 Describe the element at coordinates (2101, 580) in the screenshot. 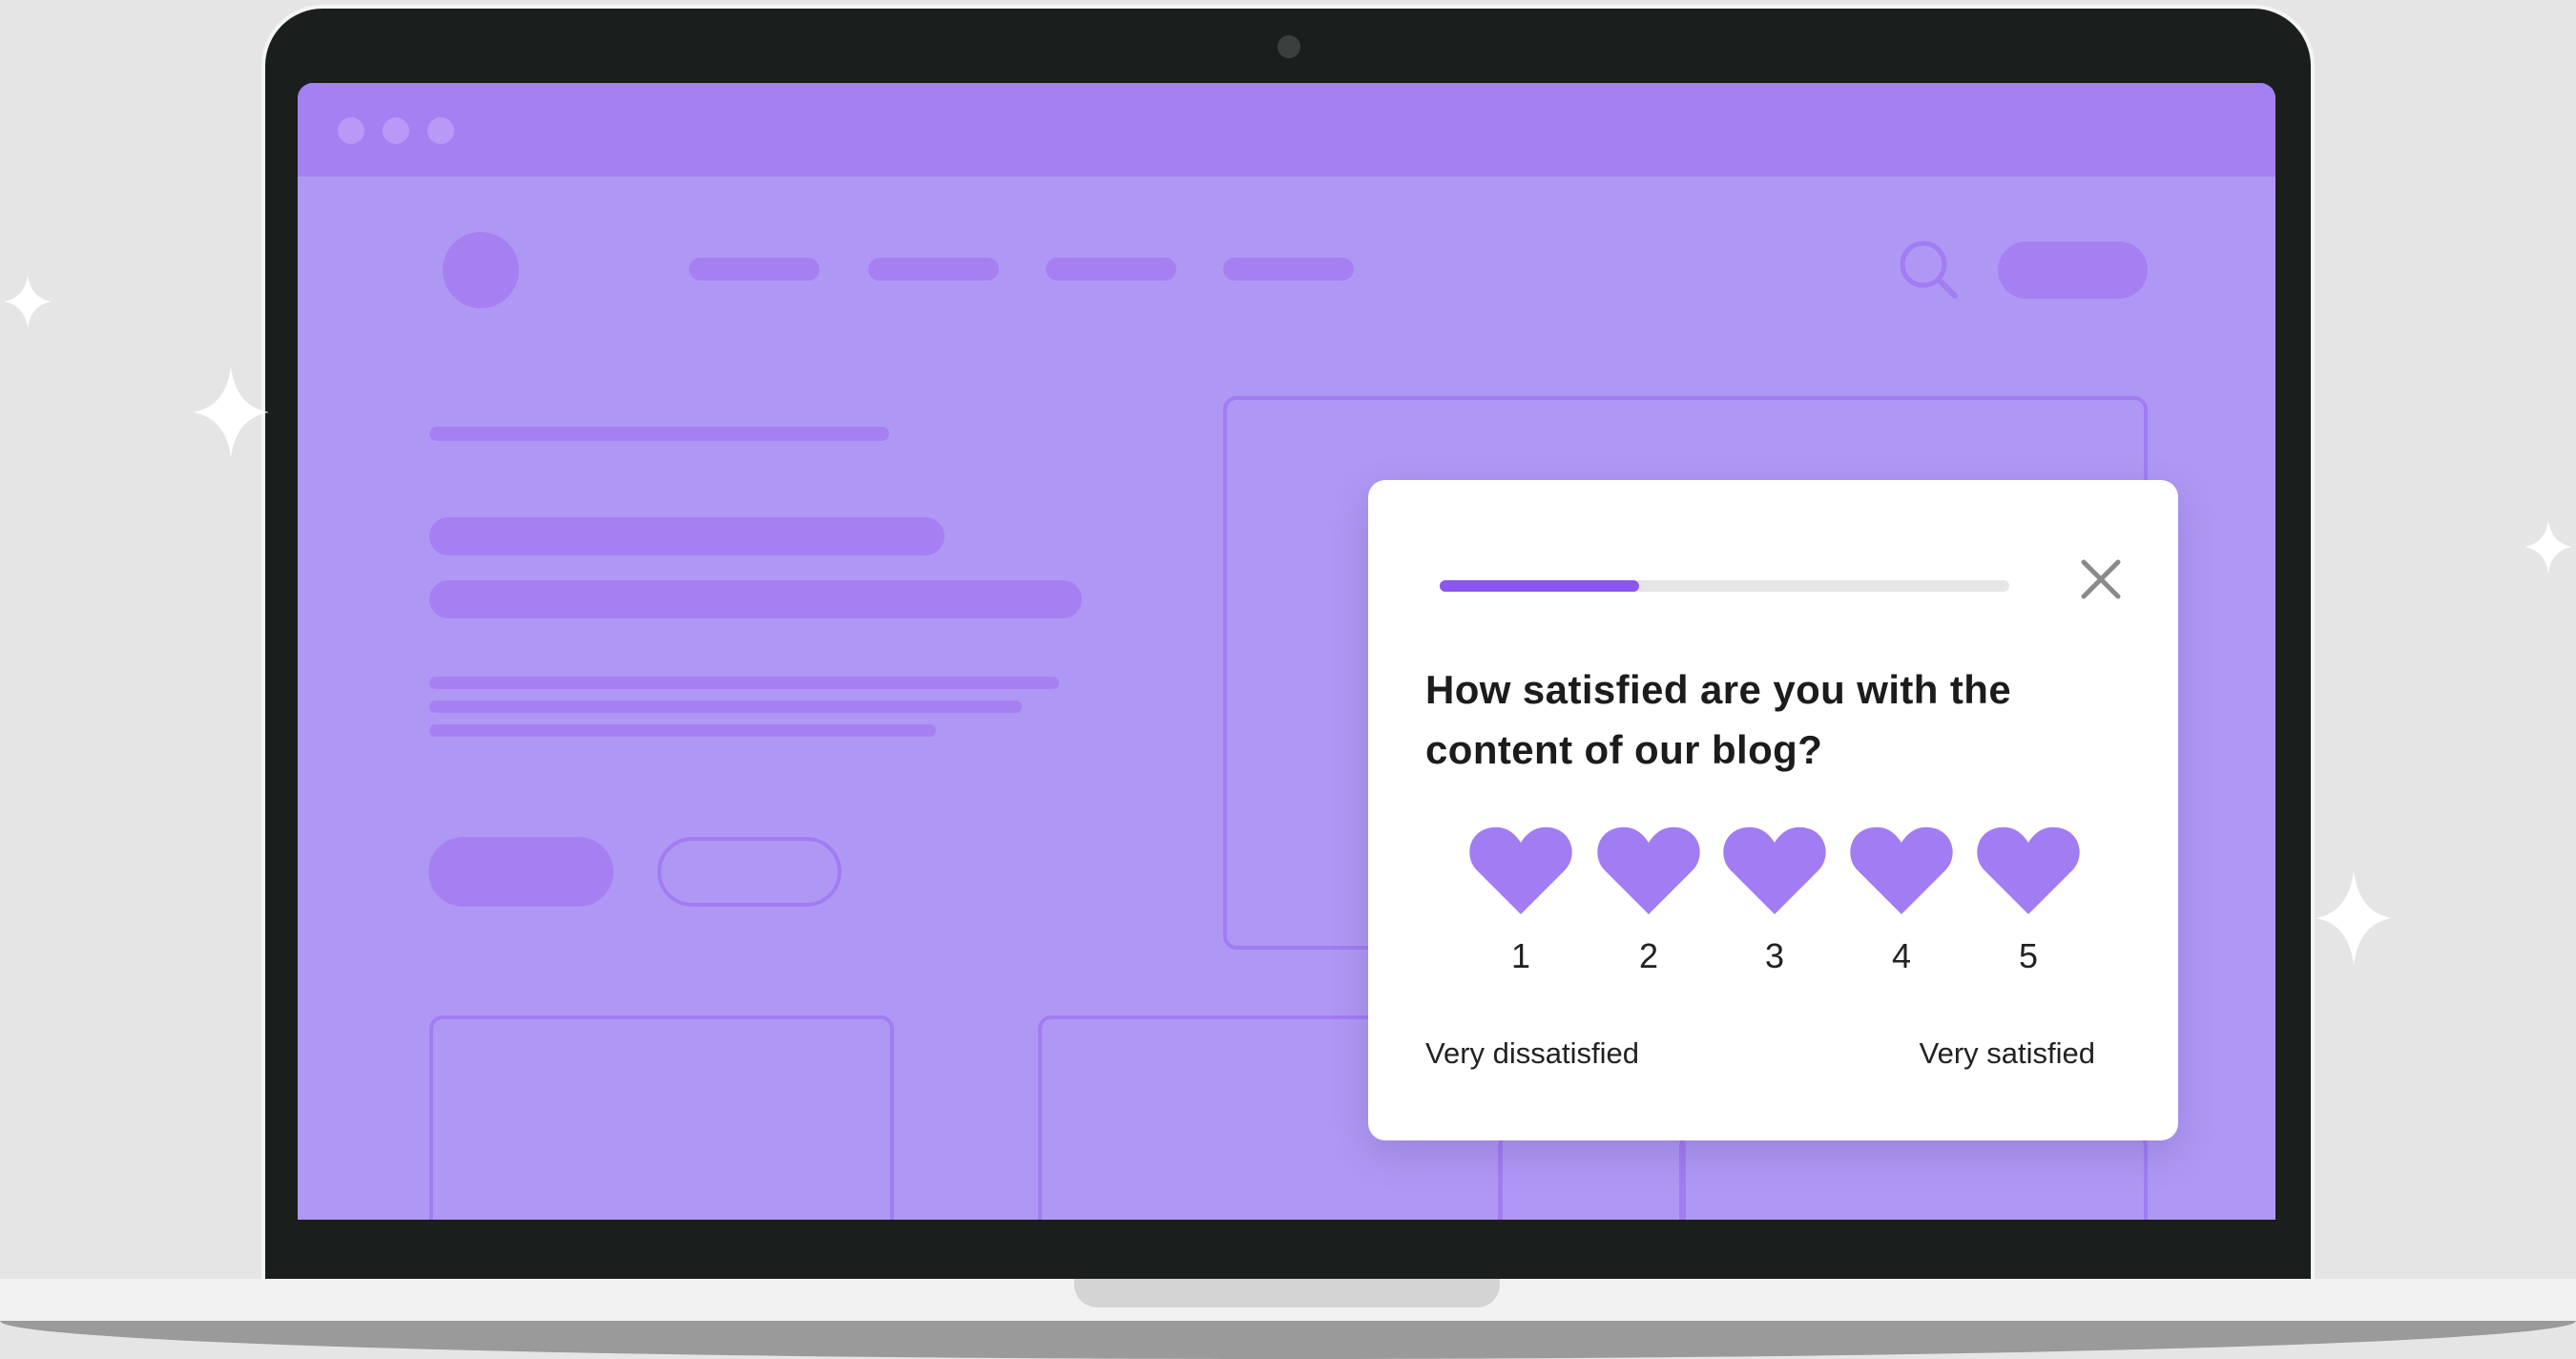

I see `close-icon` at that location.